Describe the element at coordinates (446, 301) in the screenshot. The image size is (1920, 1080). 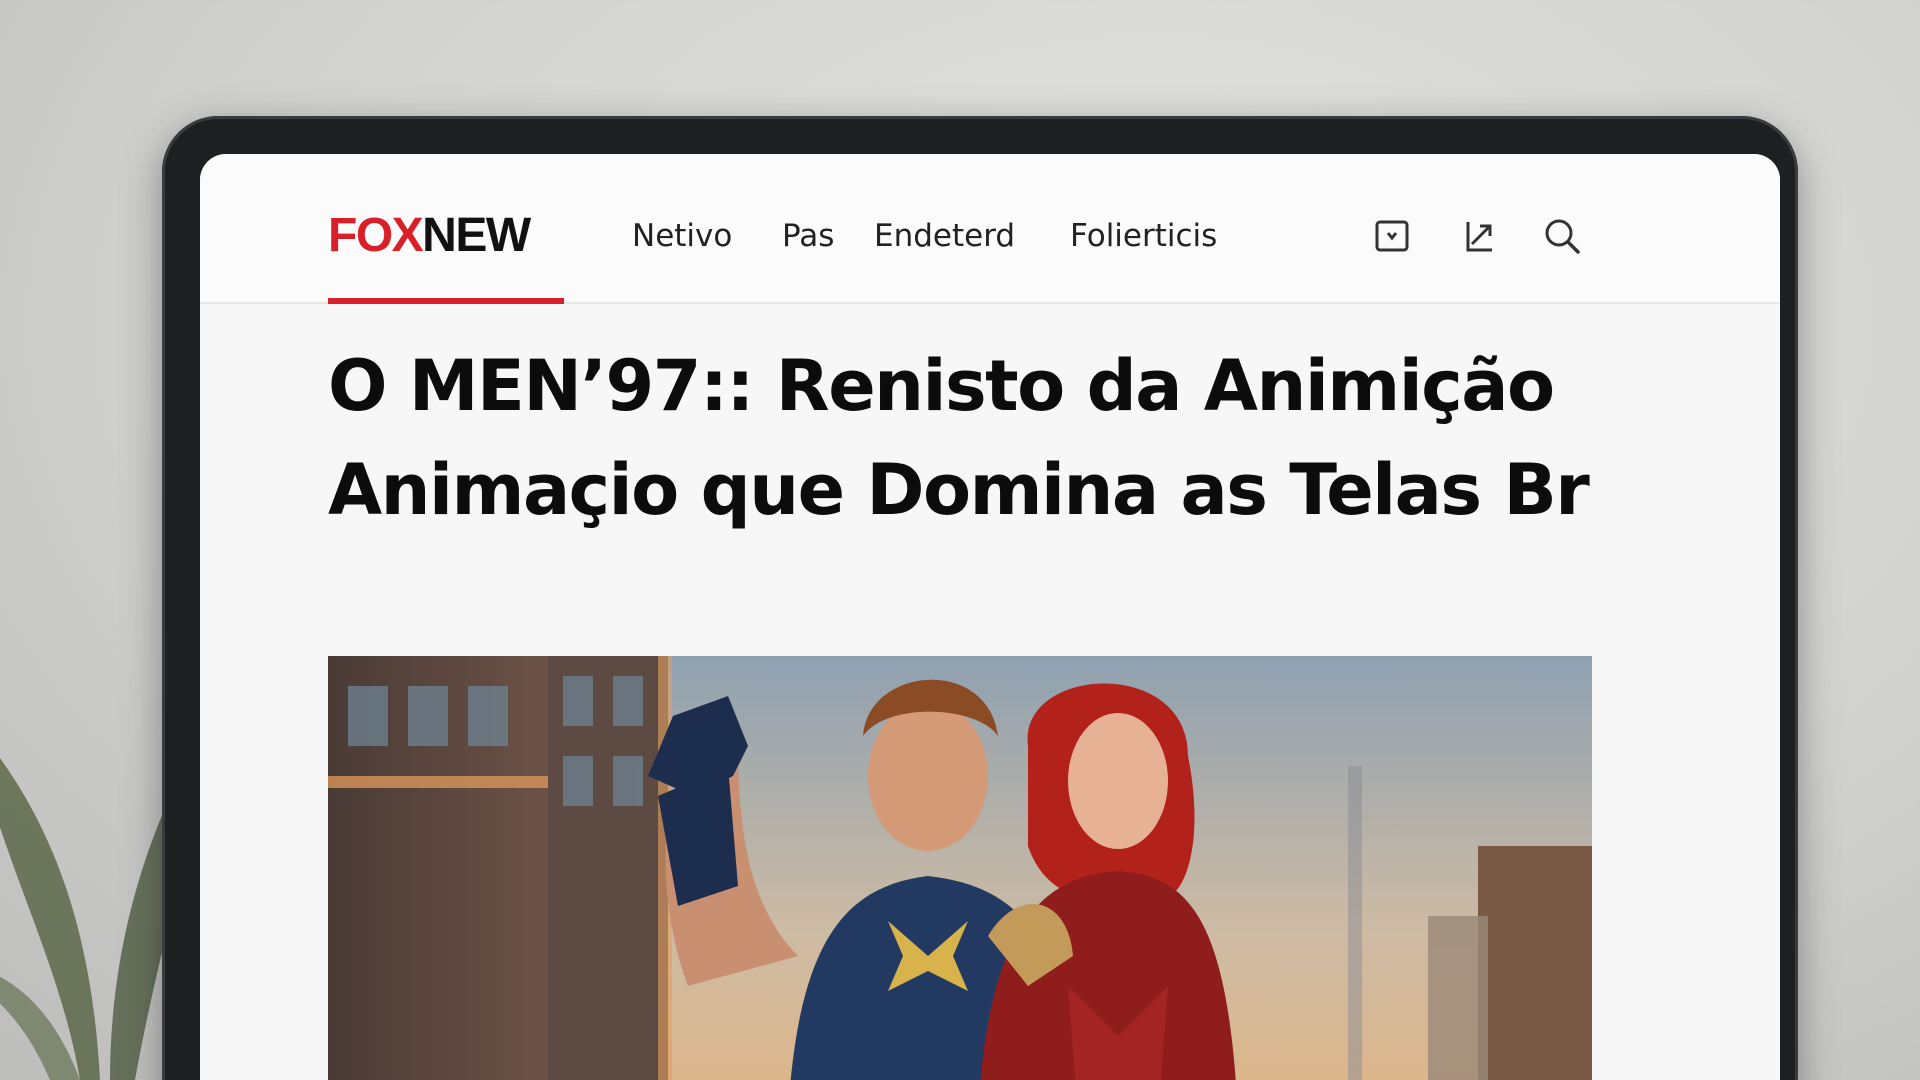
I see `logo-underline` at that location.